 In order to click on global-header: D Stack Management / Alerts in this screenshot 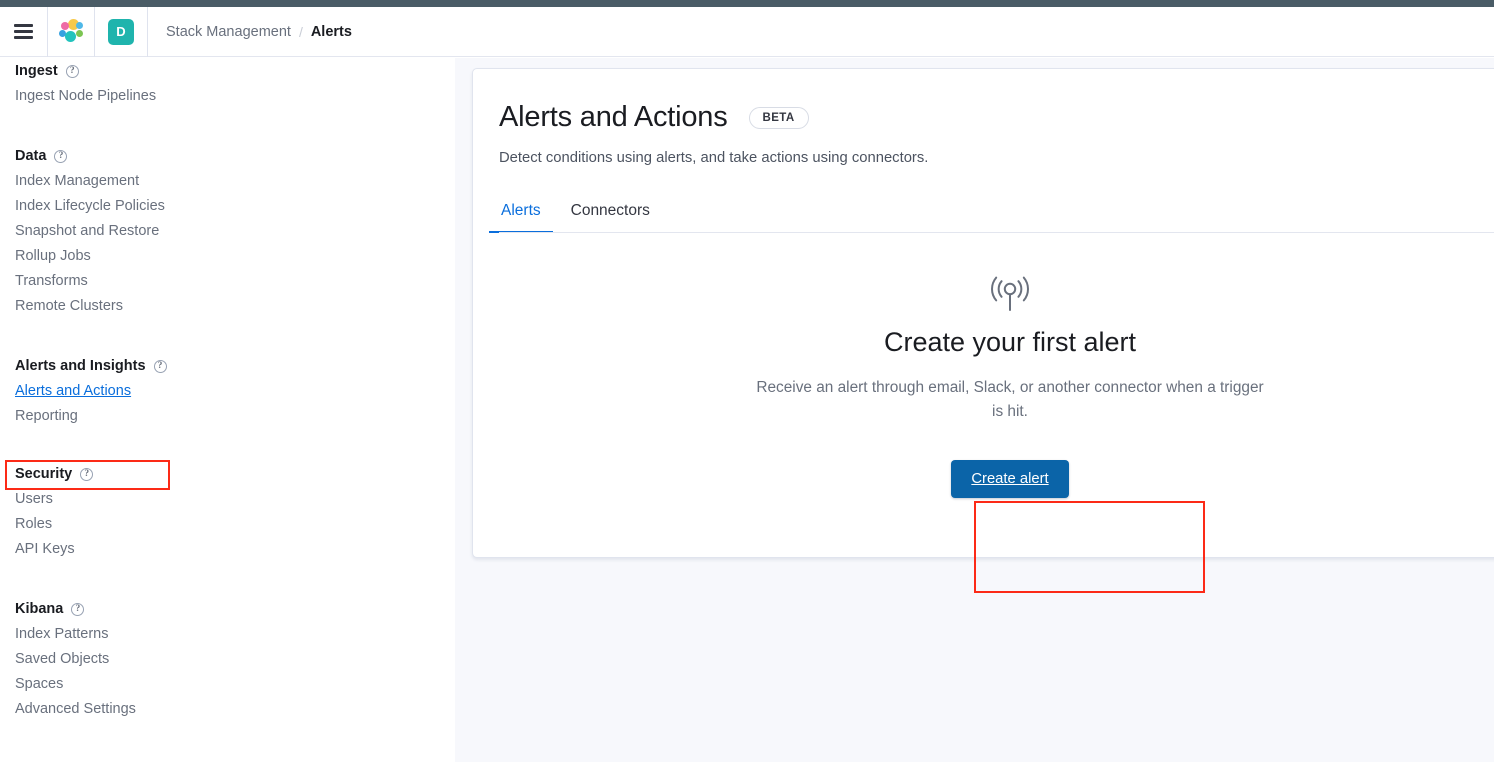, I will do `click(747, 31)`.